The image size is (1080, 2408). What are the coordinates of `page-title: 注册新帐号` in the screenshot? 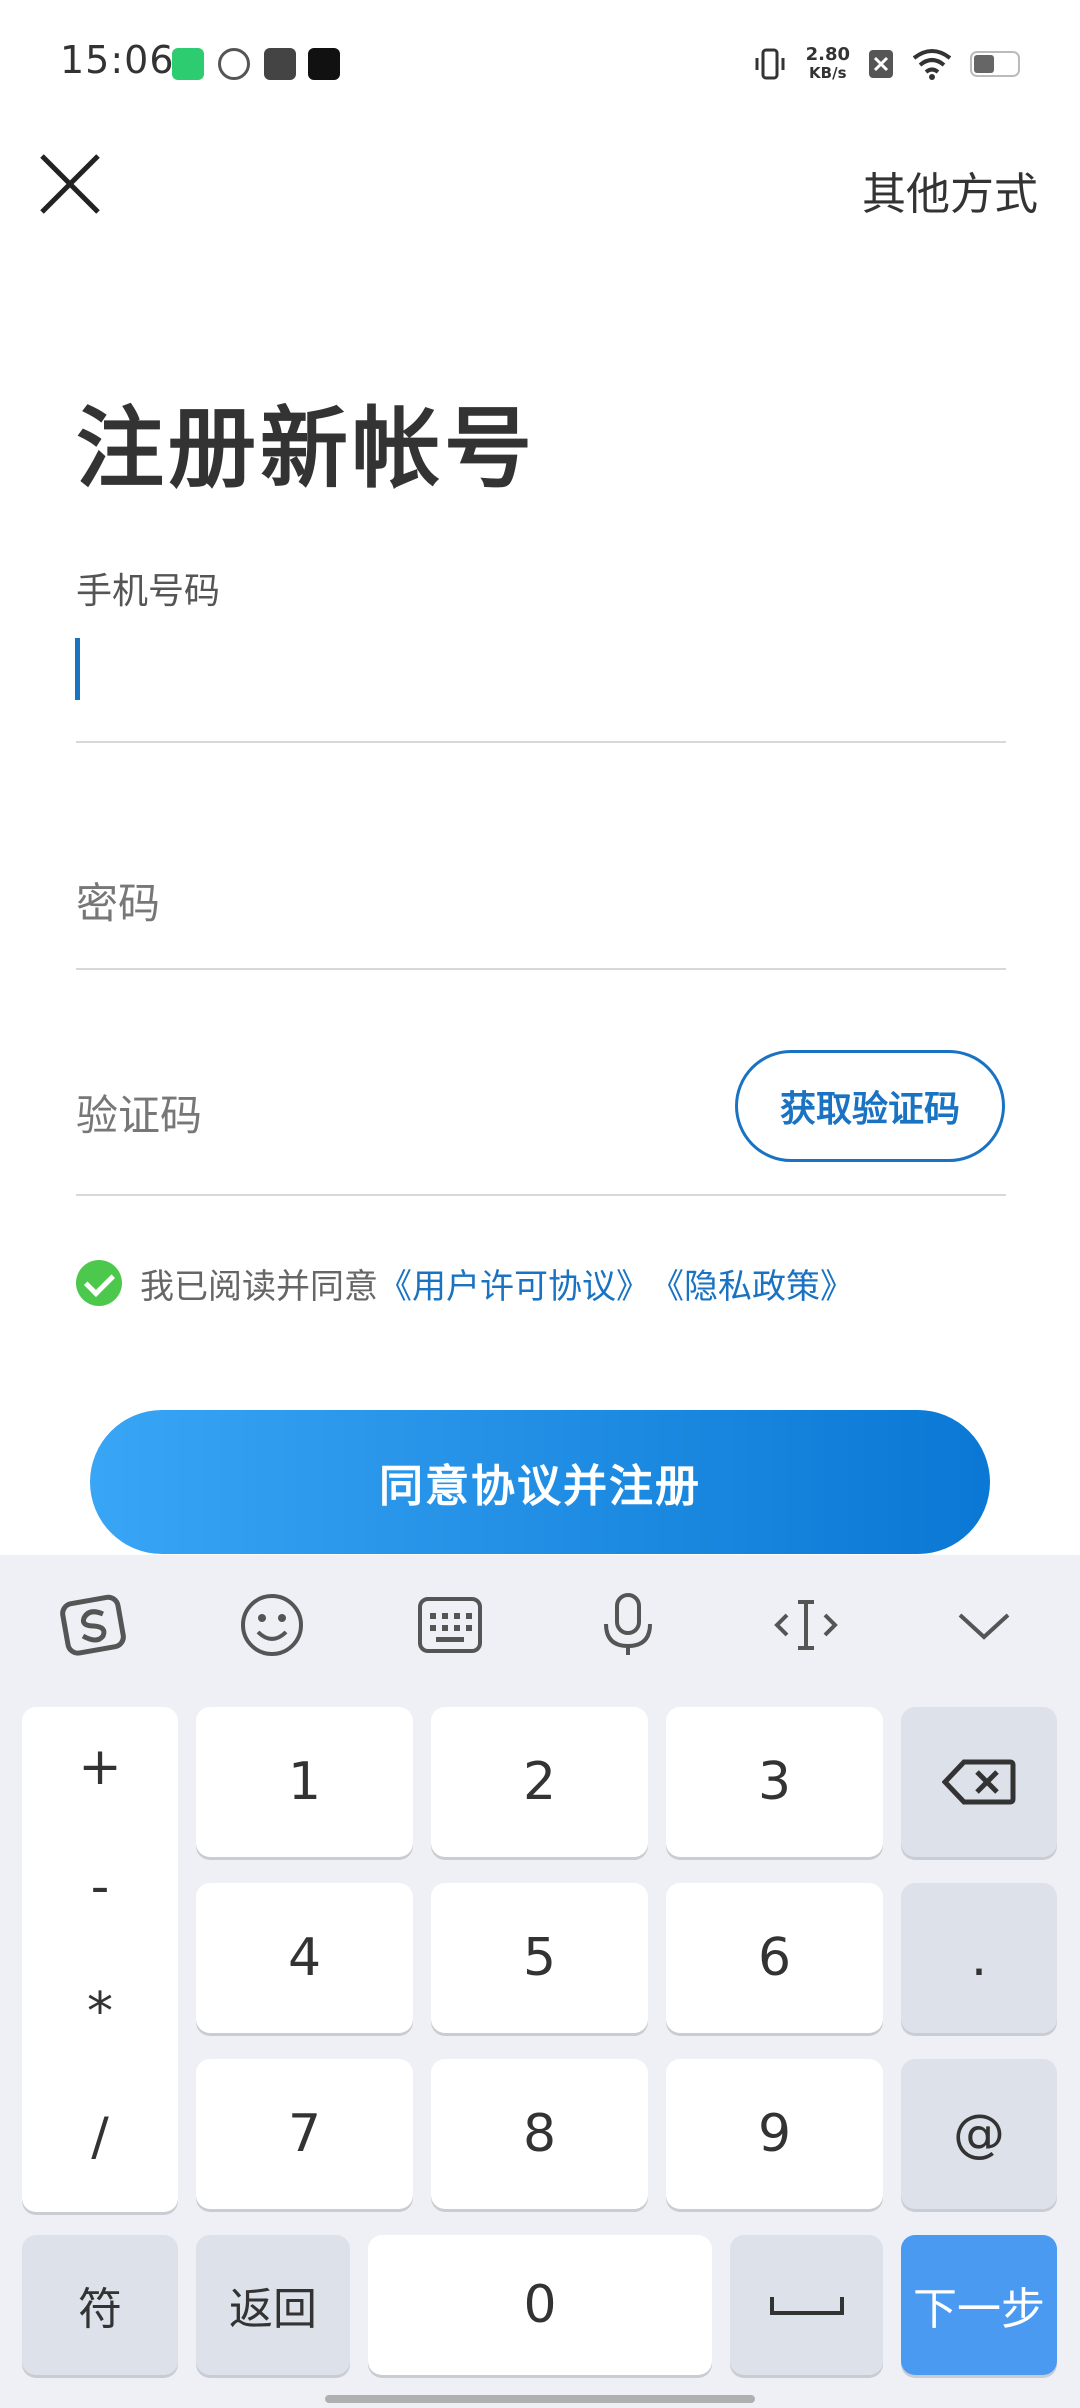 It's located at (306, 448).